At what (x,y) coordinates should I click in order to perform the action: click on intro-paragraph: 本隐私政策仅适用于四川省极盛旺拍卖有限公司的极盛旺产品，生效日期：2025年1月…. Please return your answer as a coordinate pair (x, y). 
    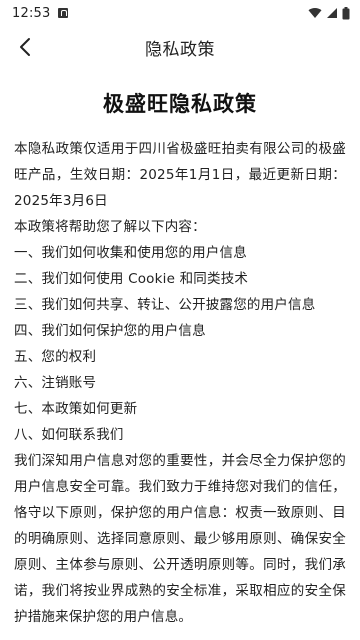
    Looking at the image, I should click on (180, 175).